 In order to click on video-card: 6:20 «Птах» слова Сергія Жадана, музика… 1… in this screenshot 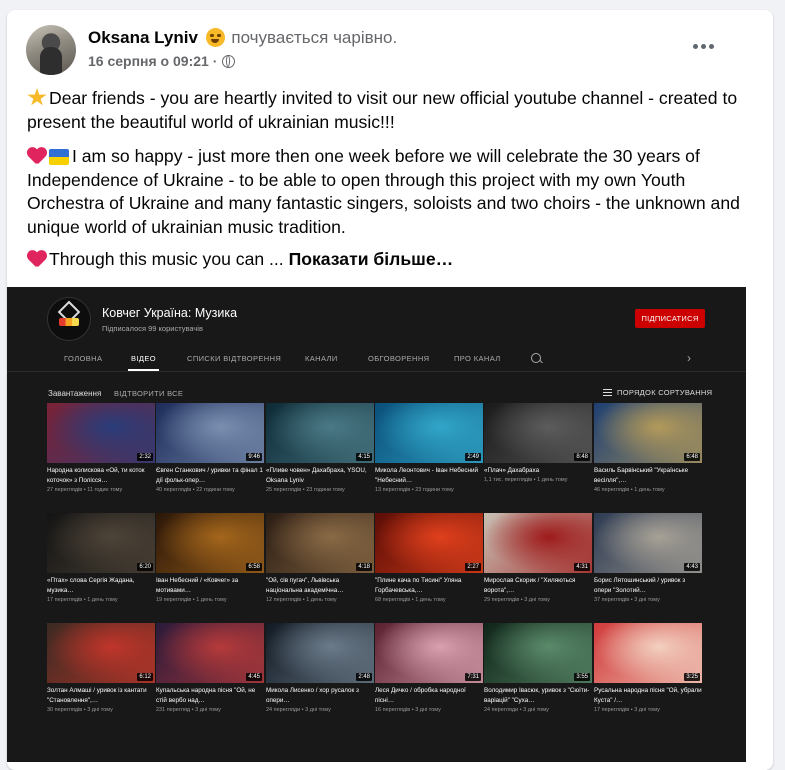, I will do `click(101, 558)`.